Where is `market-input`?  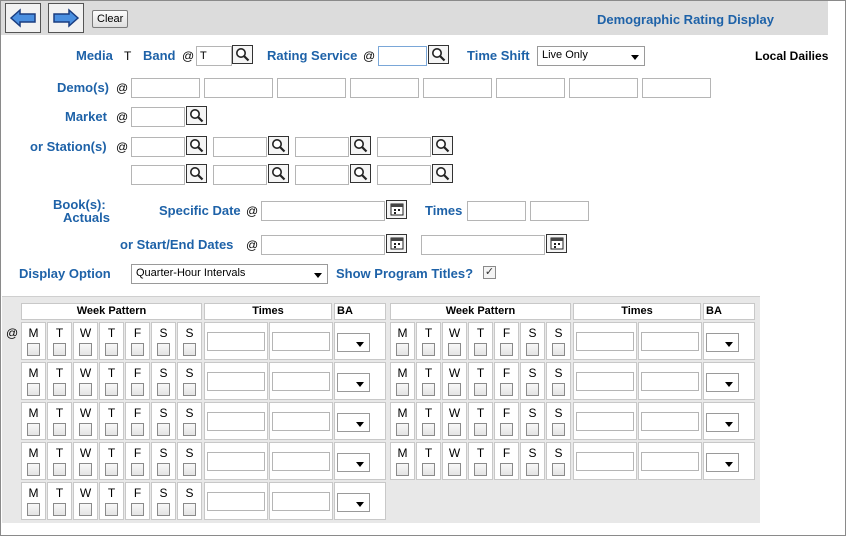 market-input is located at coordinates (158, 117).